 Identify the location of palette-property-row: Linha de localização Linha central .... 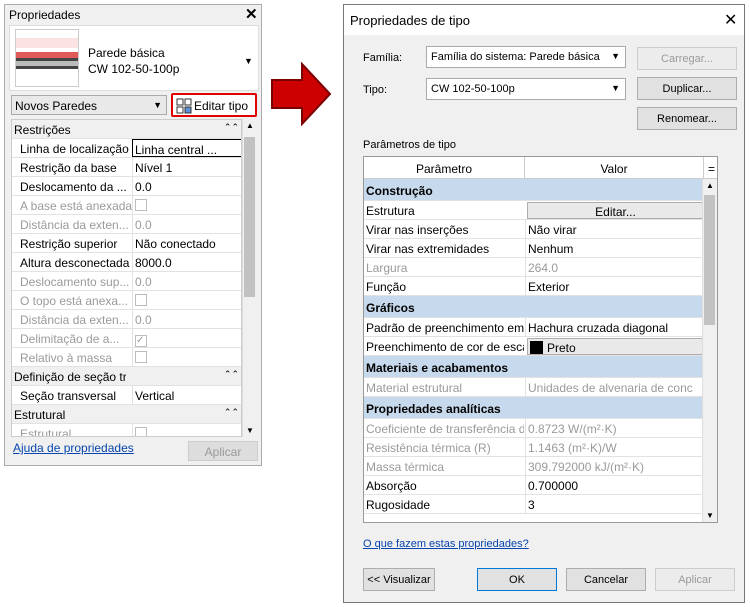
(126, 148).